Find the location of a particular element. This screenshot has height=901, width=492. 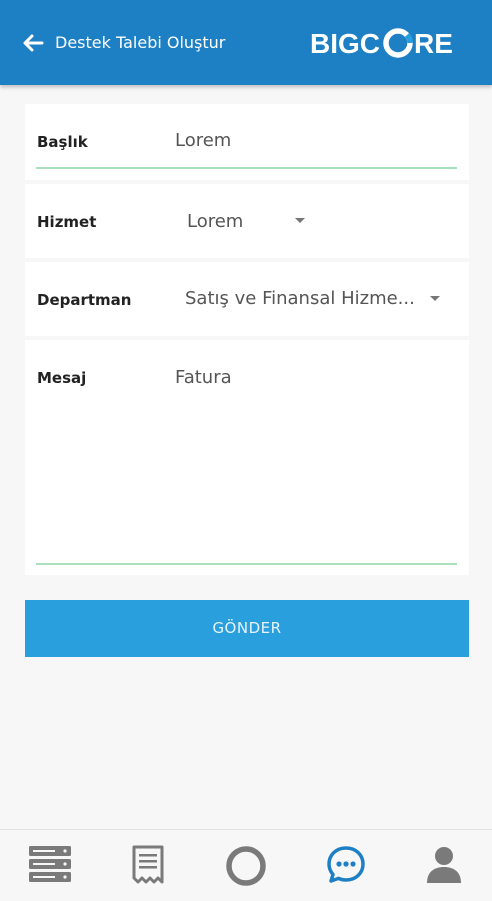

nav-services is located at coordinates (50, 867).